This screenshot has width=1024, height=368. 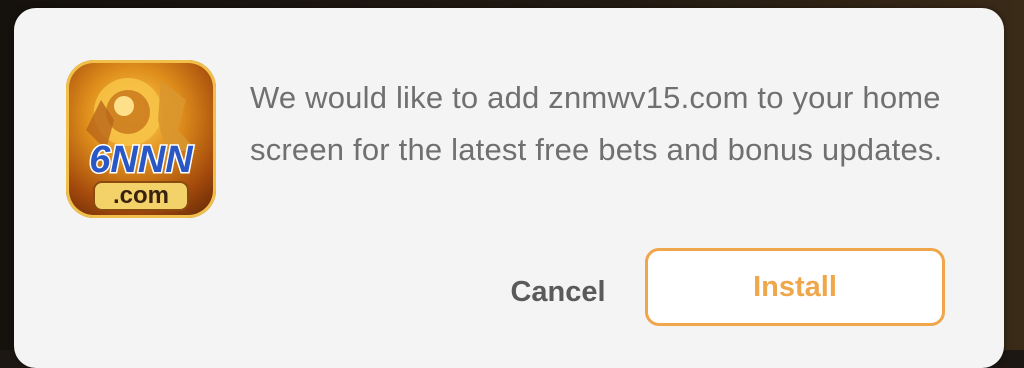 I want to click on install-button: Install, so click(x=795, y=287).